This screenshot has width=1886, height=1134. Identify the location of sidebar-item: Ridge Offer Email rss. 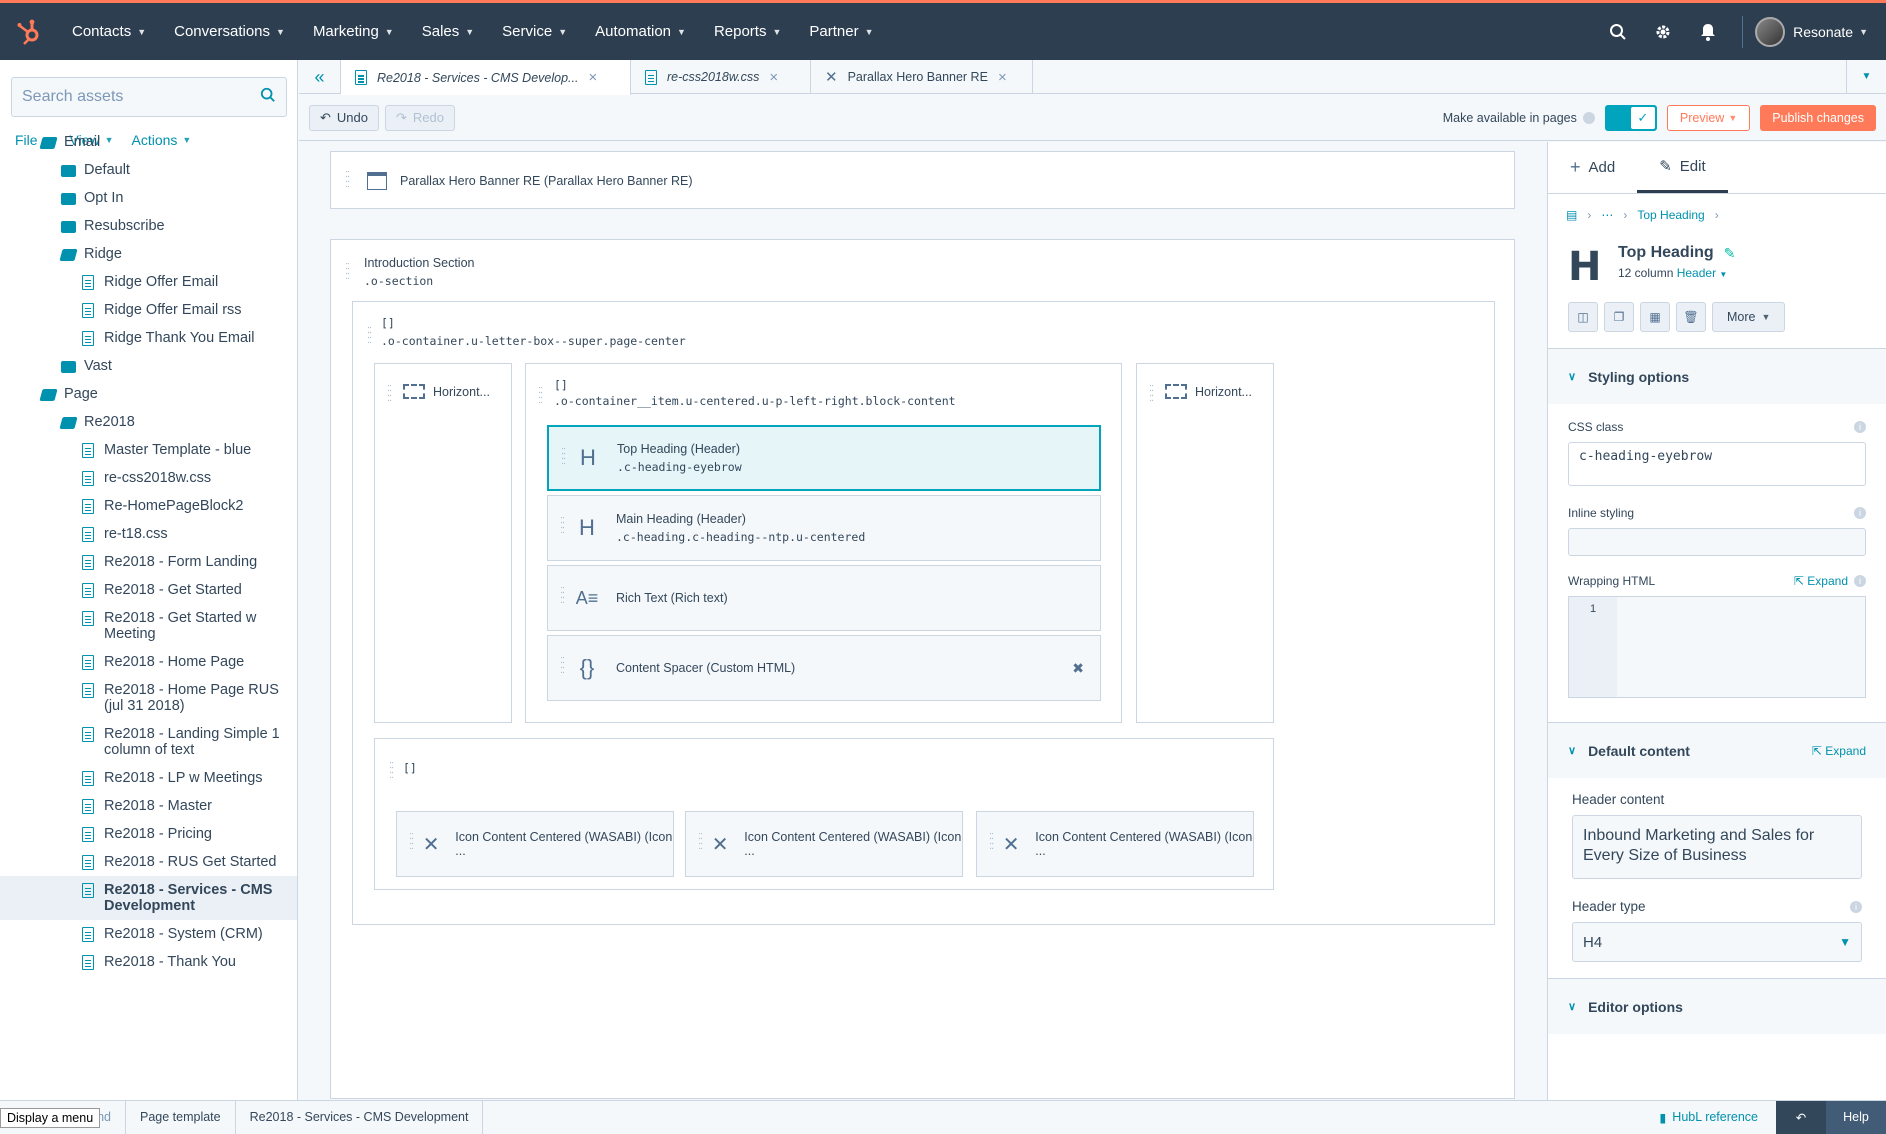
(148, 310).